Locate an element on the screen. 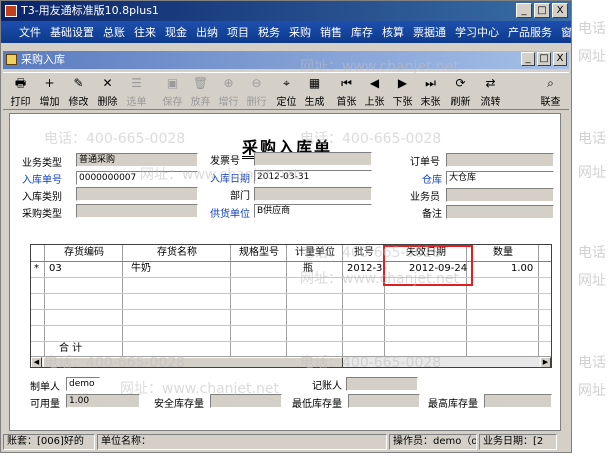  header-code: 存货编码 is located at coordinates (84, 253).